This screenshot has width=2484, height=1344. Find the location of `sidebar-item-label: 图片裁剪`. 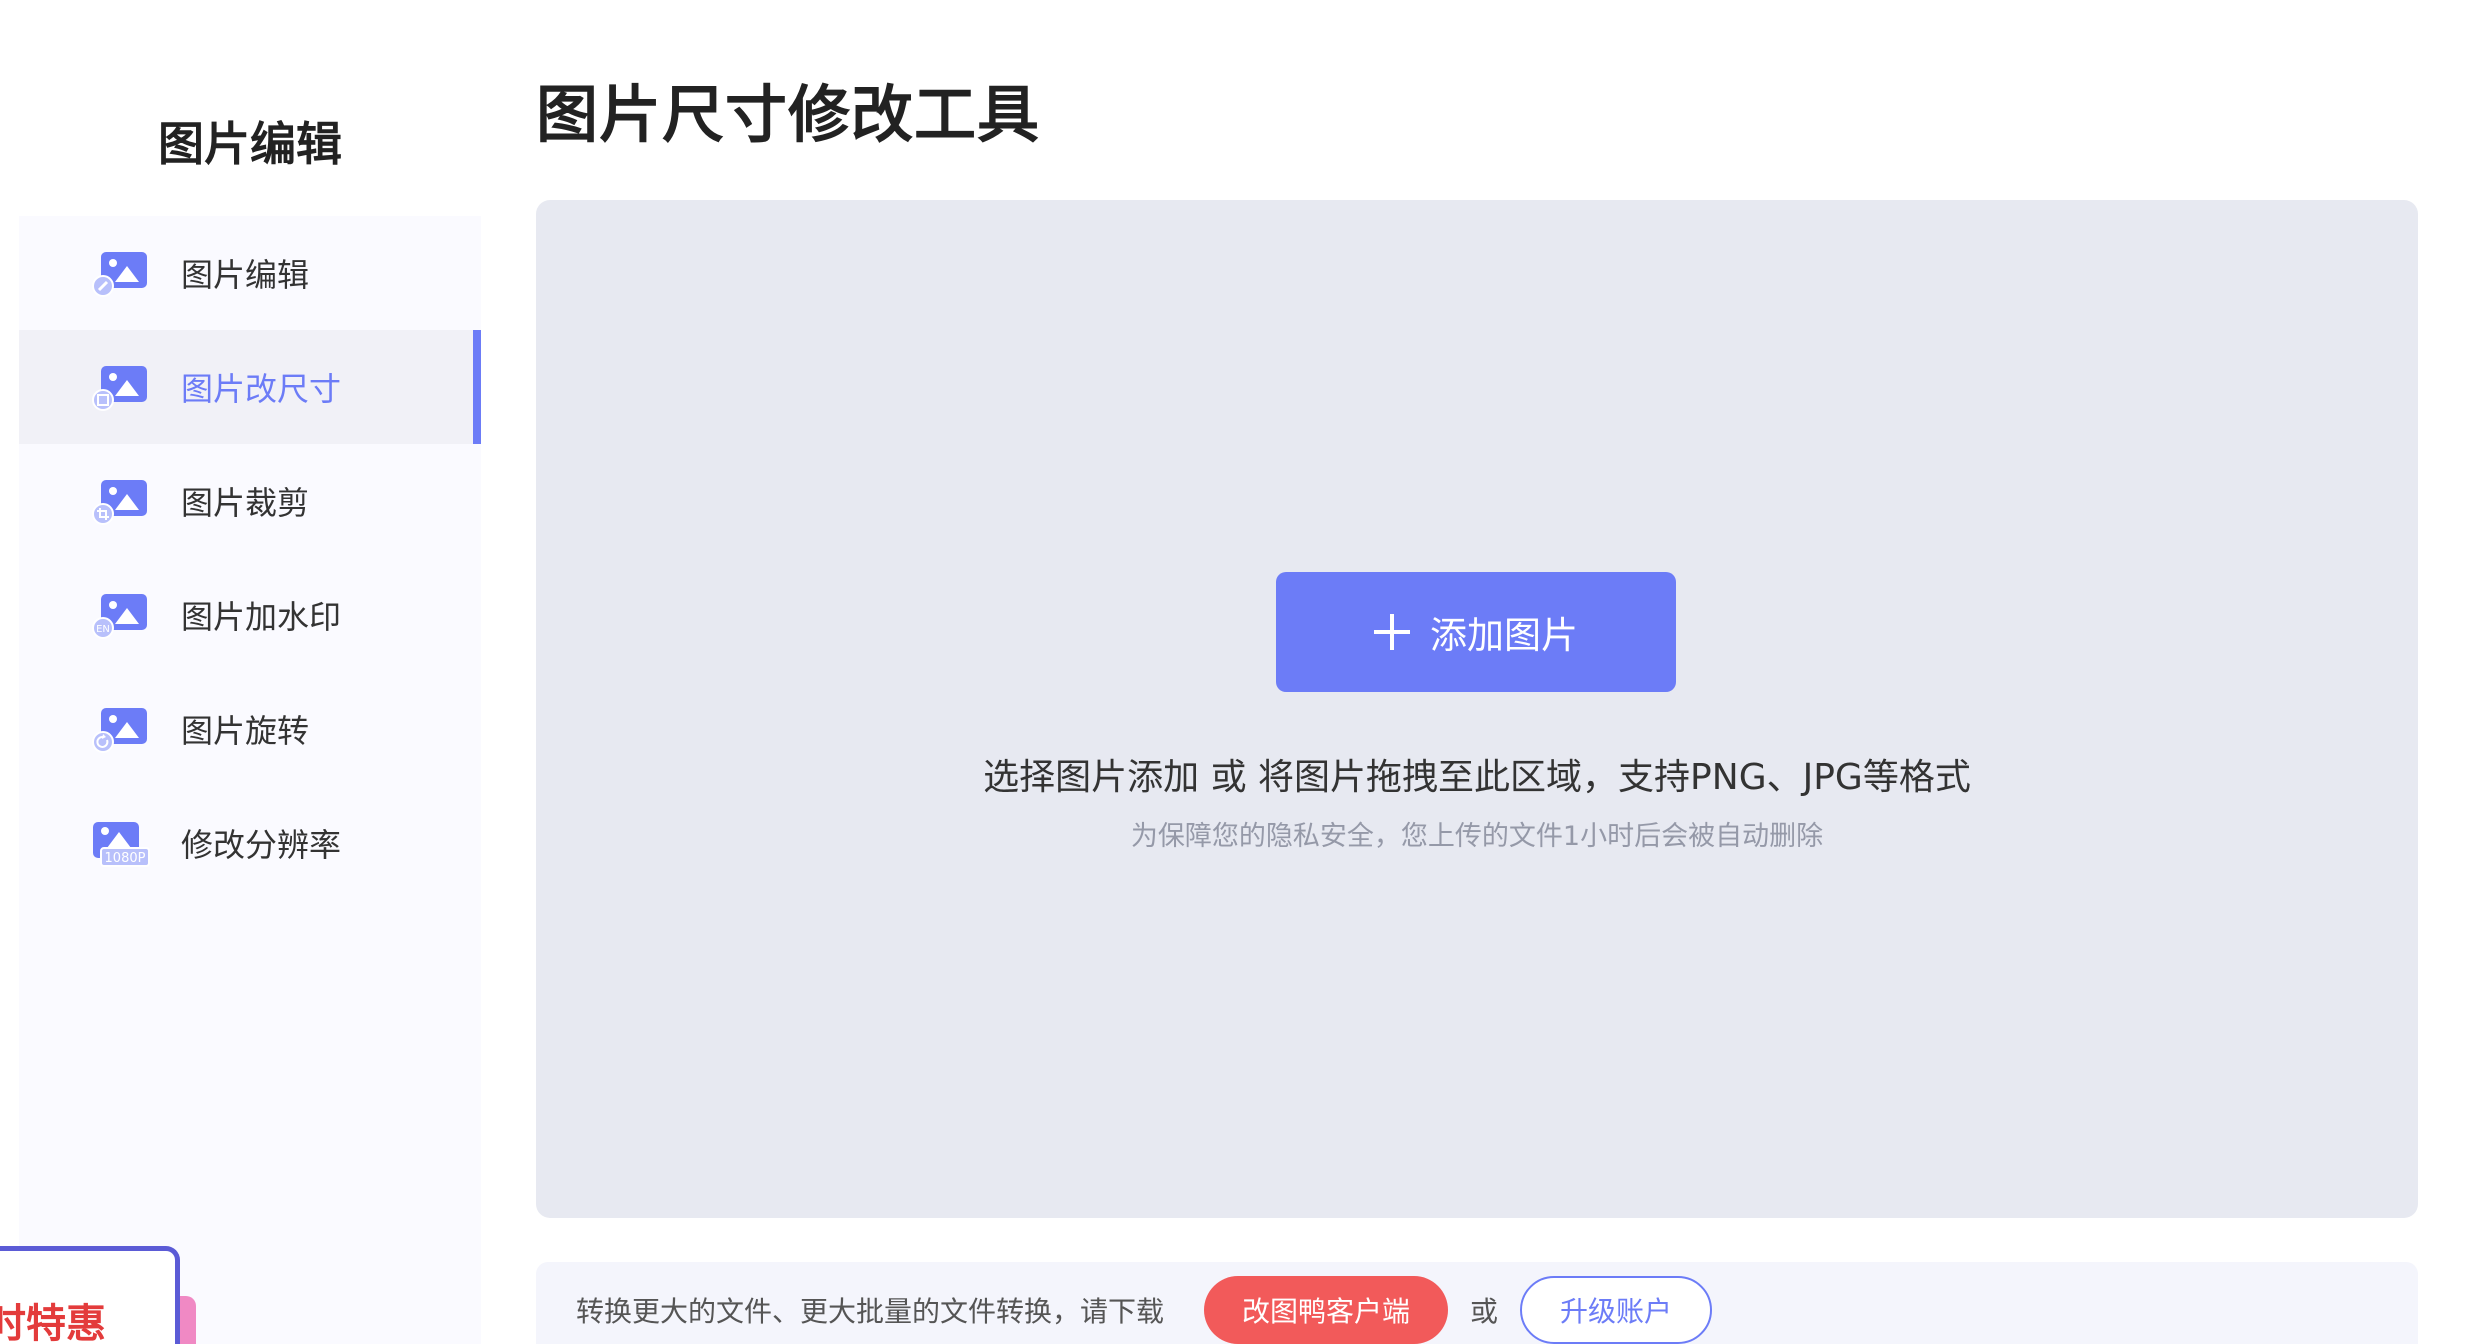

sidebar-item-label: 图片裁剪 is located at coordinates (245, 503).